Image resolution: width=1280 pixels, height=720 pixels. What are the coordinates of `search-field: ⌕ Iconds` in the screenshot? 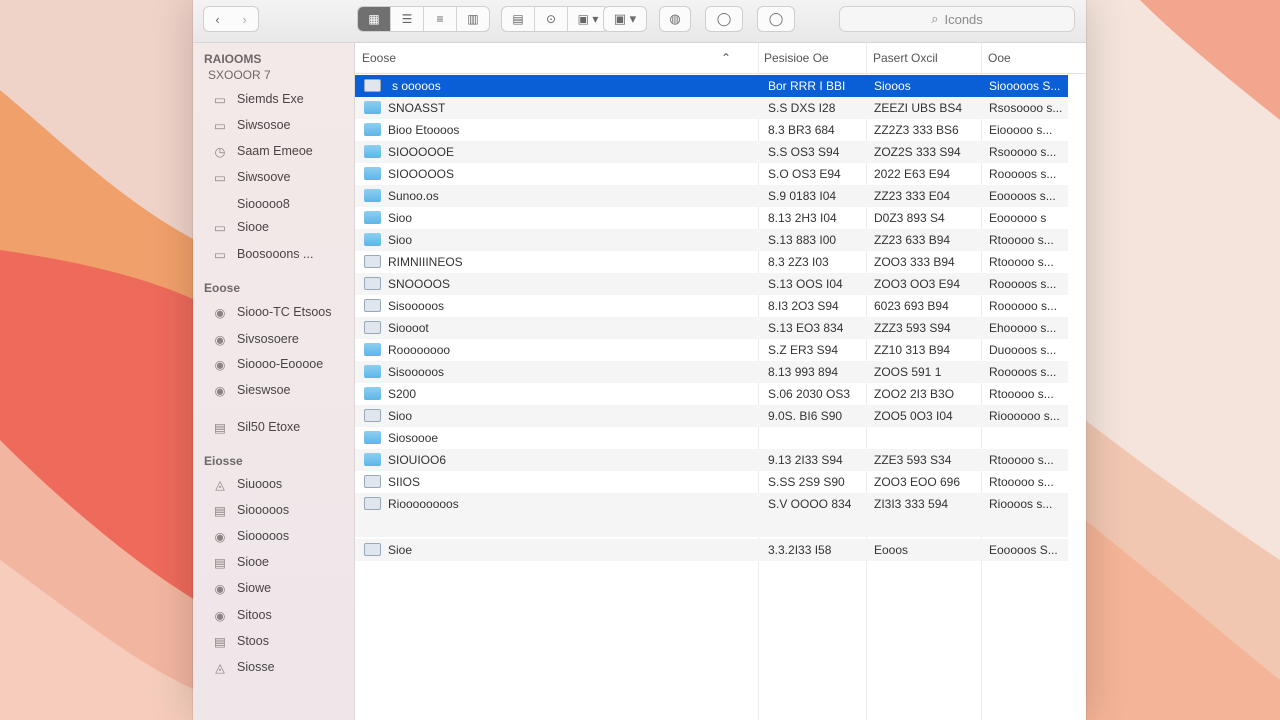 It's located at (957, 19).